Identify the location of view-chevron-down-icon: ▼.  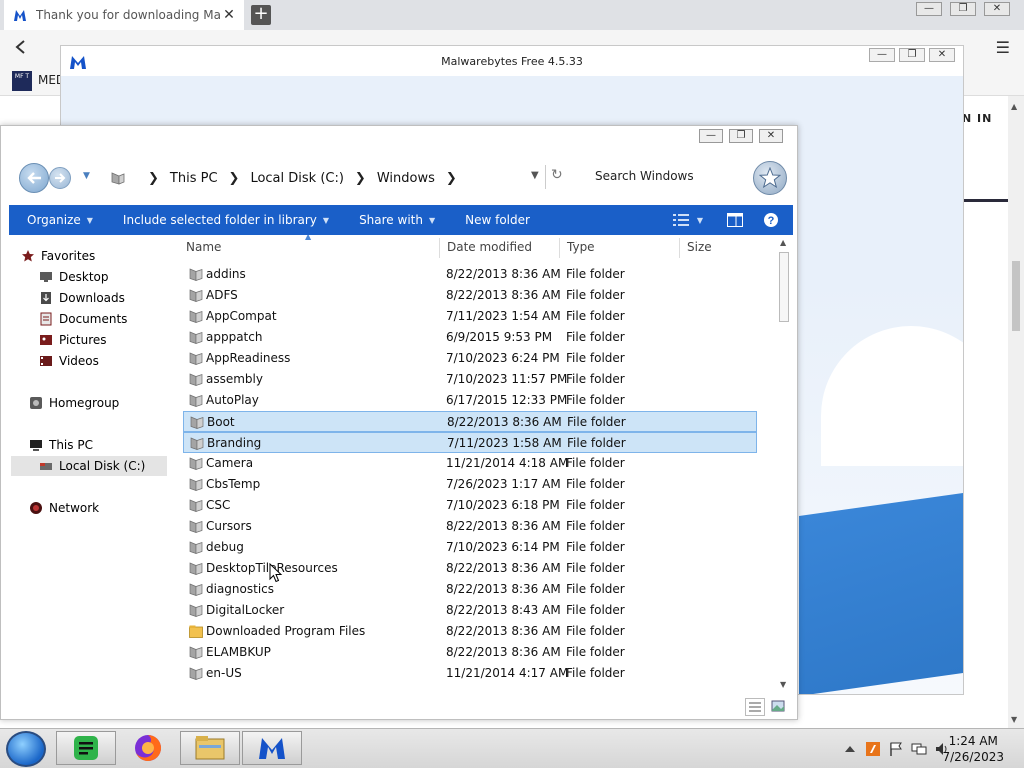
(700, 220).